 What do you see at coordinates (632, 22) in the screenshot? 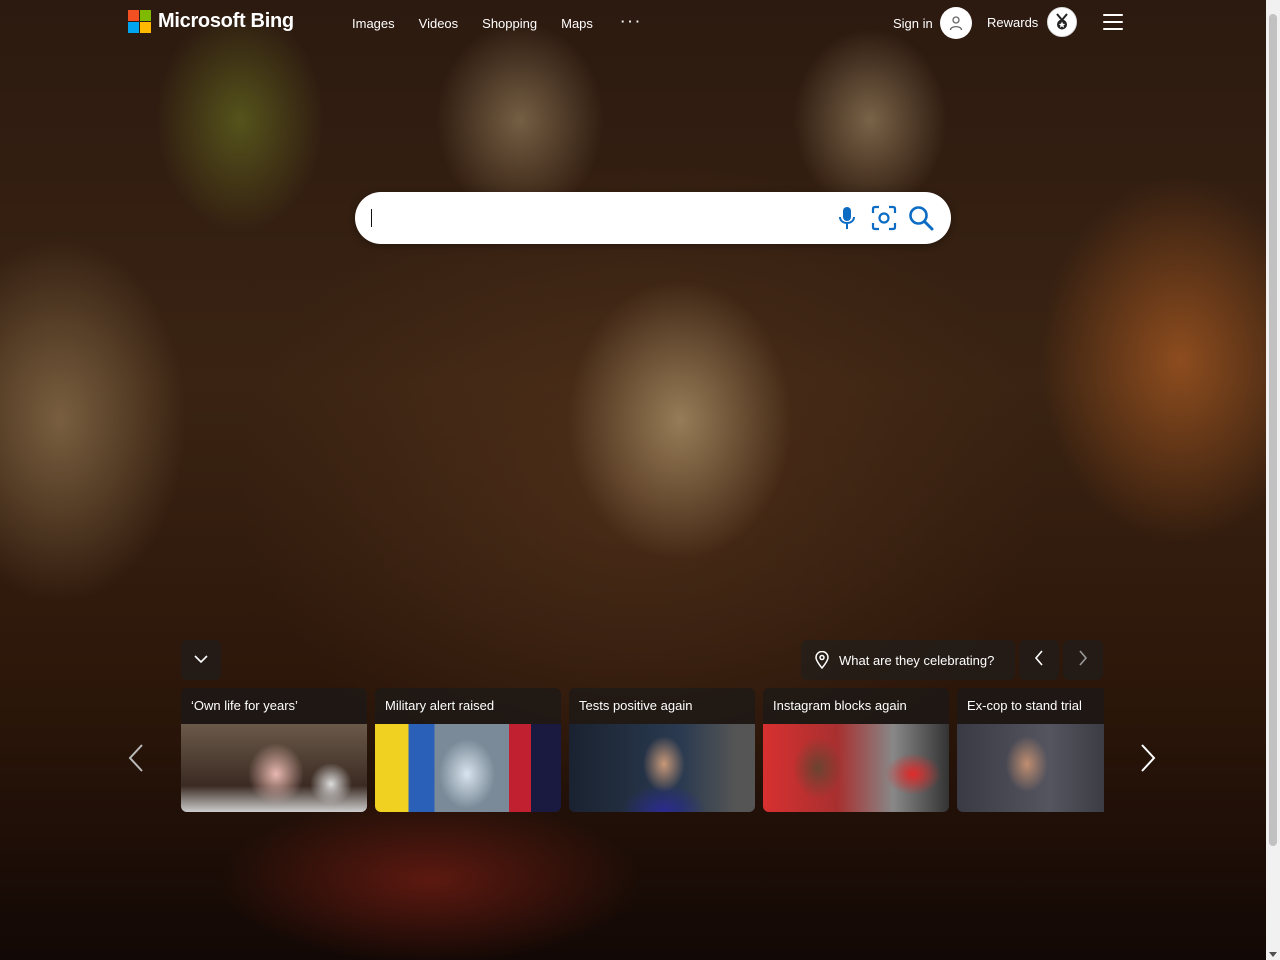
I see `nav-more-button: ···` at bounding box center [632, 22].